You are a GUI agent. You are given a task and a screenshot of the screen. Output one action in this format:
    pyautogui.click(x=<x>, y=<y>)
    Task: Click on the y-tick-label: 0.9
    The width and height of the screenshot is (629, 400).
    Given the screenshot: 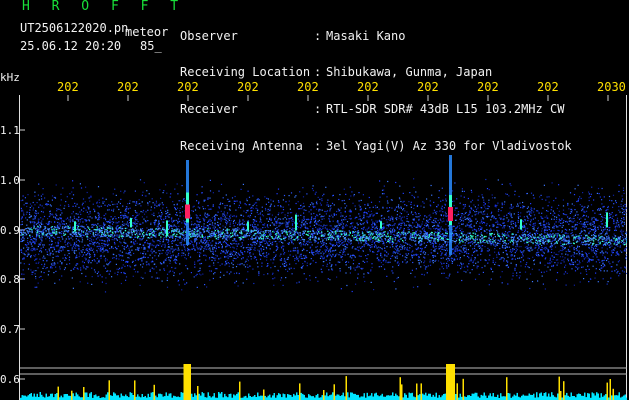 What is the action you would take?
    pyautogui.click(x=10, y=230)
    